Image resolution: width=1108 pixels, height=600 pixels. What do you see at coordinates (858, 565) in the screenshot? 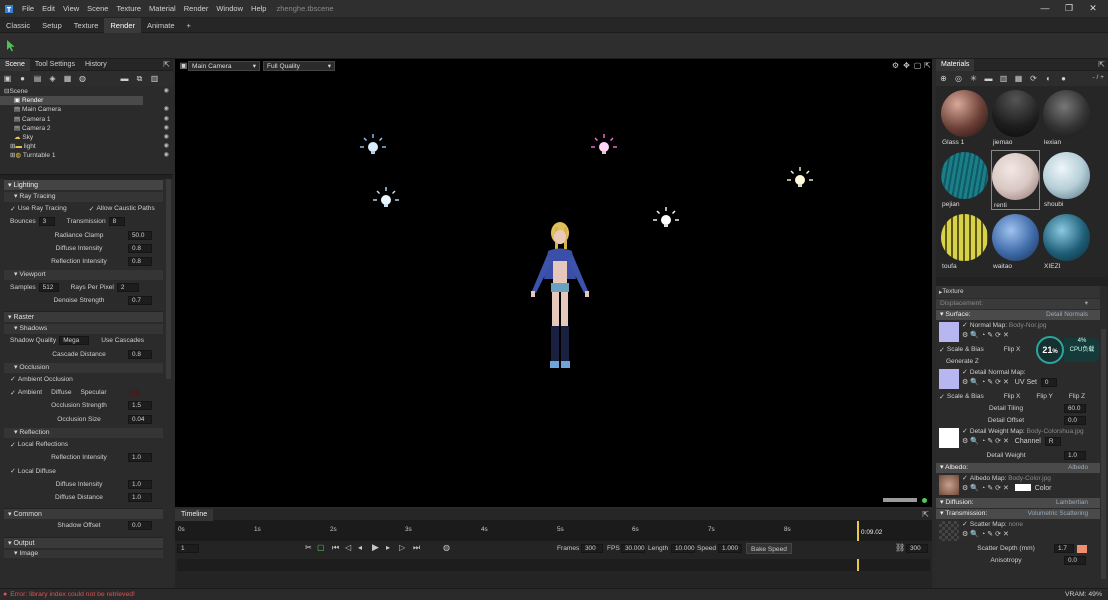
I see `track-playhead` at bounding box center [858, 565].